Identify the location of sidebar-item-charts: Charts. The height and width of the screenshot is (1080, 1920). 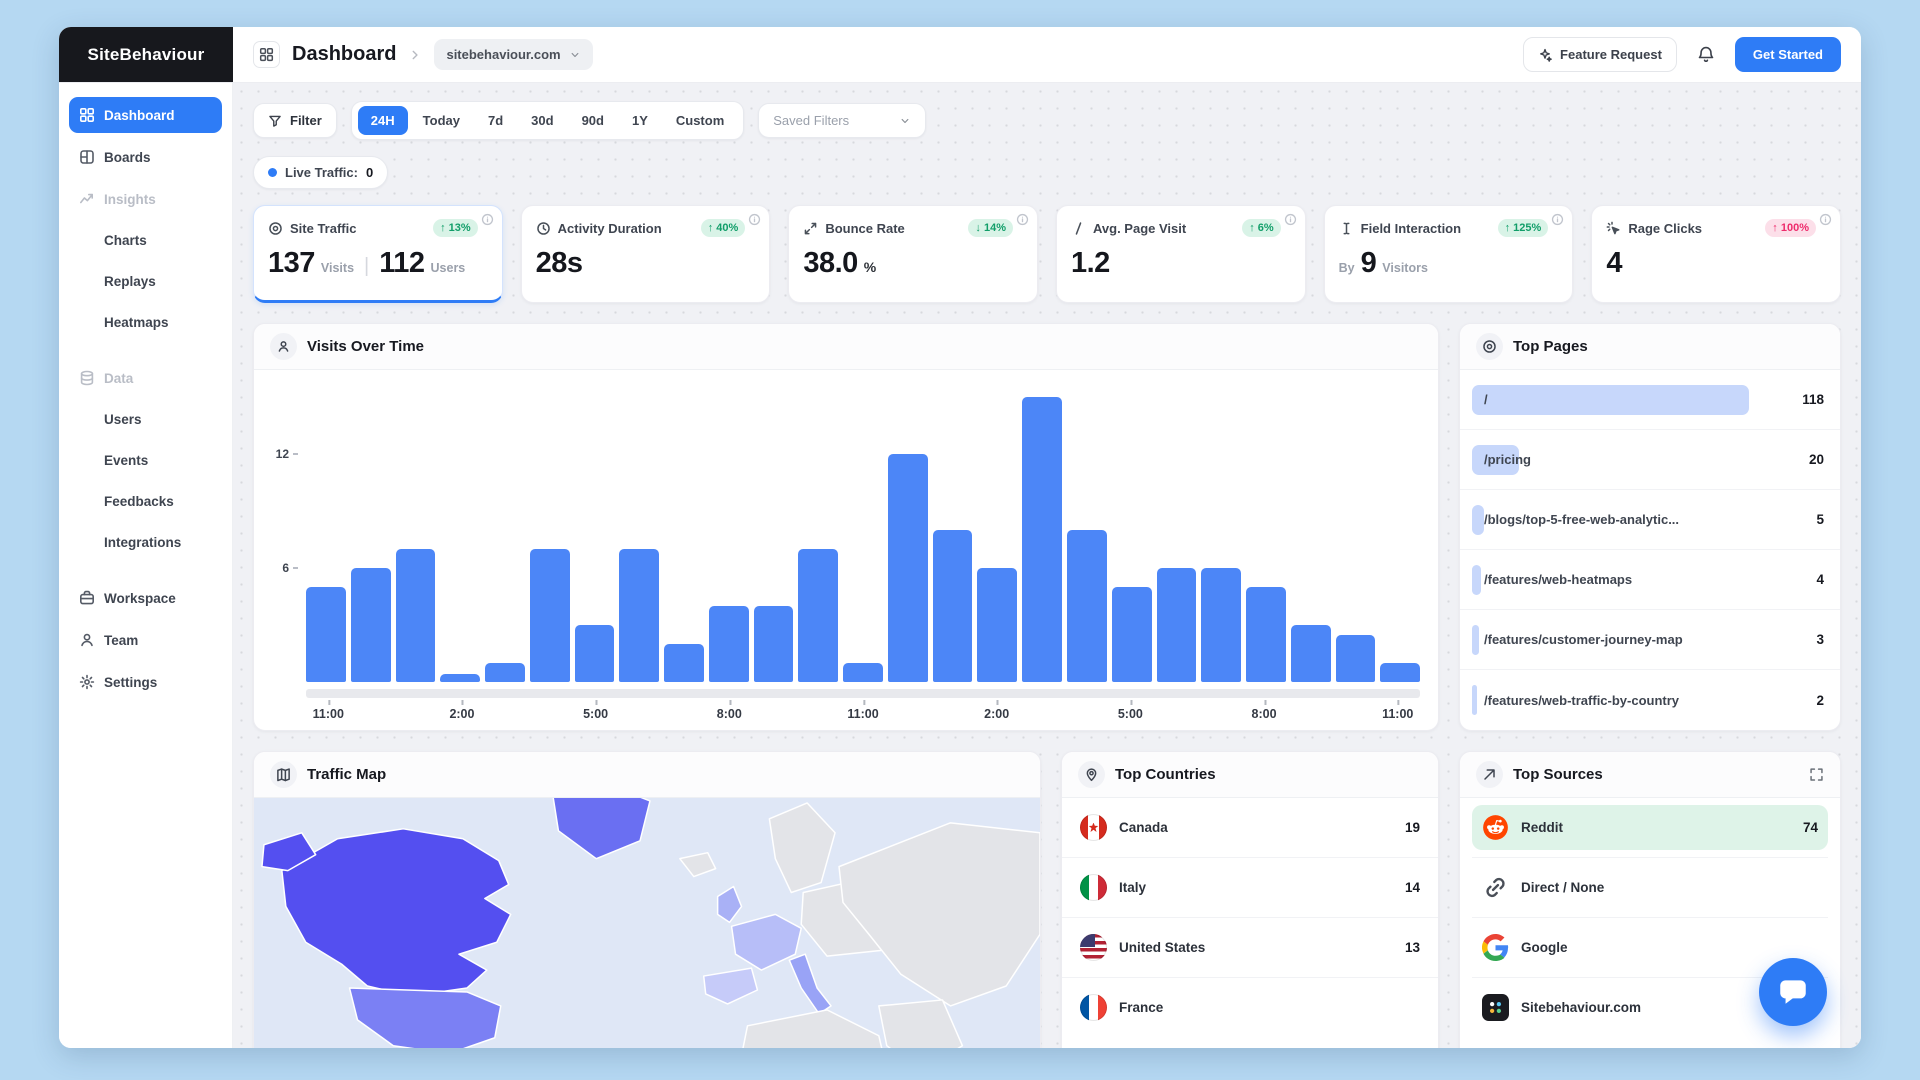
(145, 240).